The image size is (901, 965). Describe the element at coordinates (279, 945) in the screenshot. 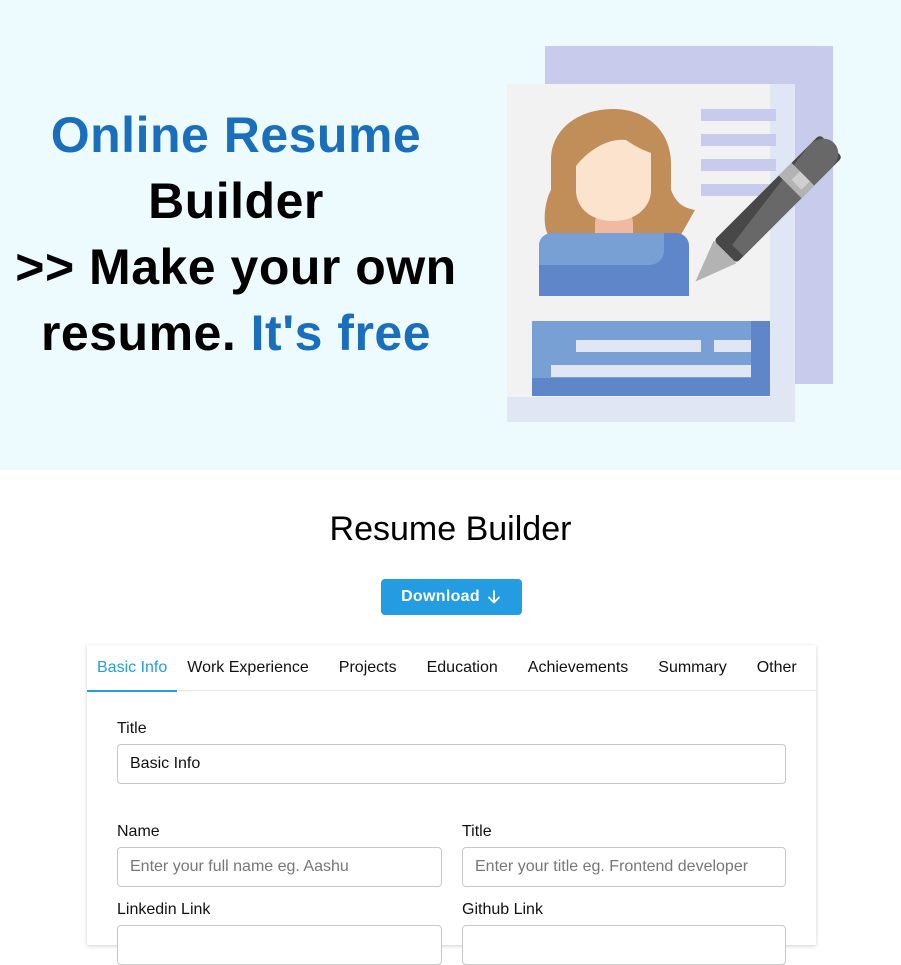

I see `linkedin-input` at that location.